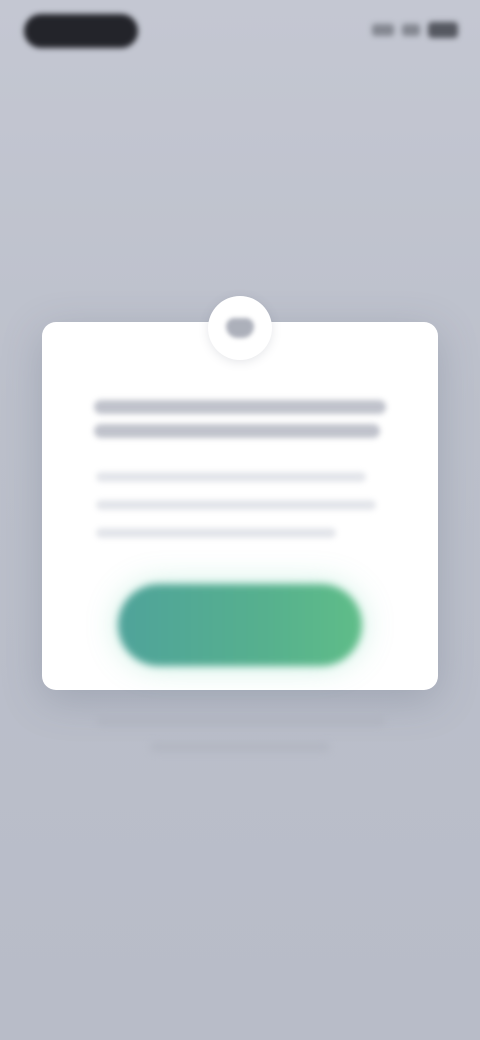 Image resolution: width=480 pixels, height=1040 pixels. What do you see at coordinates (240, 625) in the screenshot?
I see `primary-action-button` at bounding box center [240, 625].